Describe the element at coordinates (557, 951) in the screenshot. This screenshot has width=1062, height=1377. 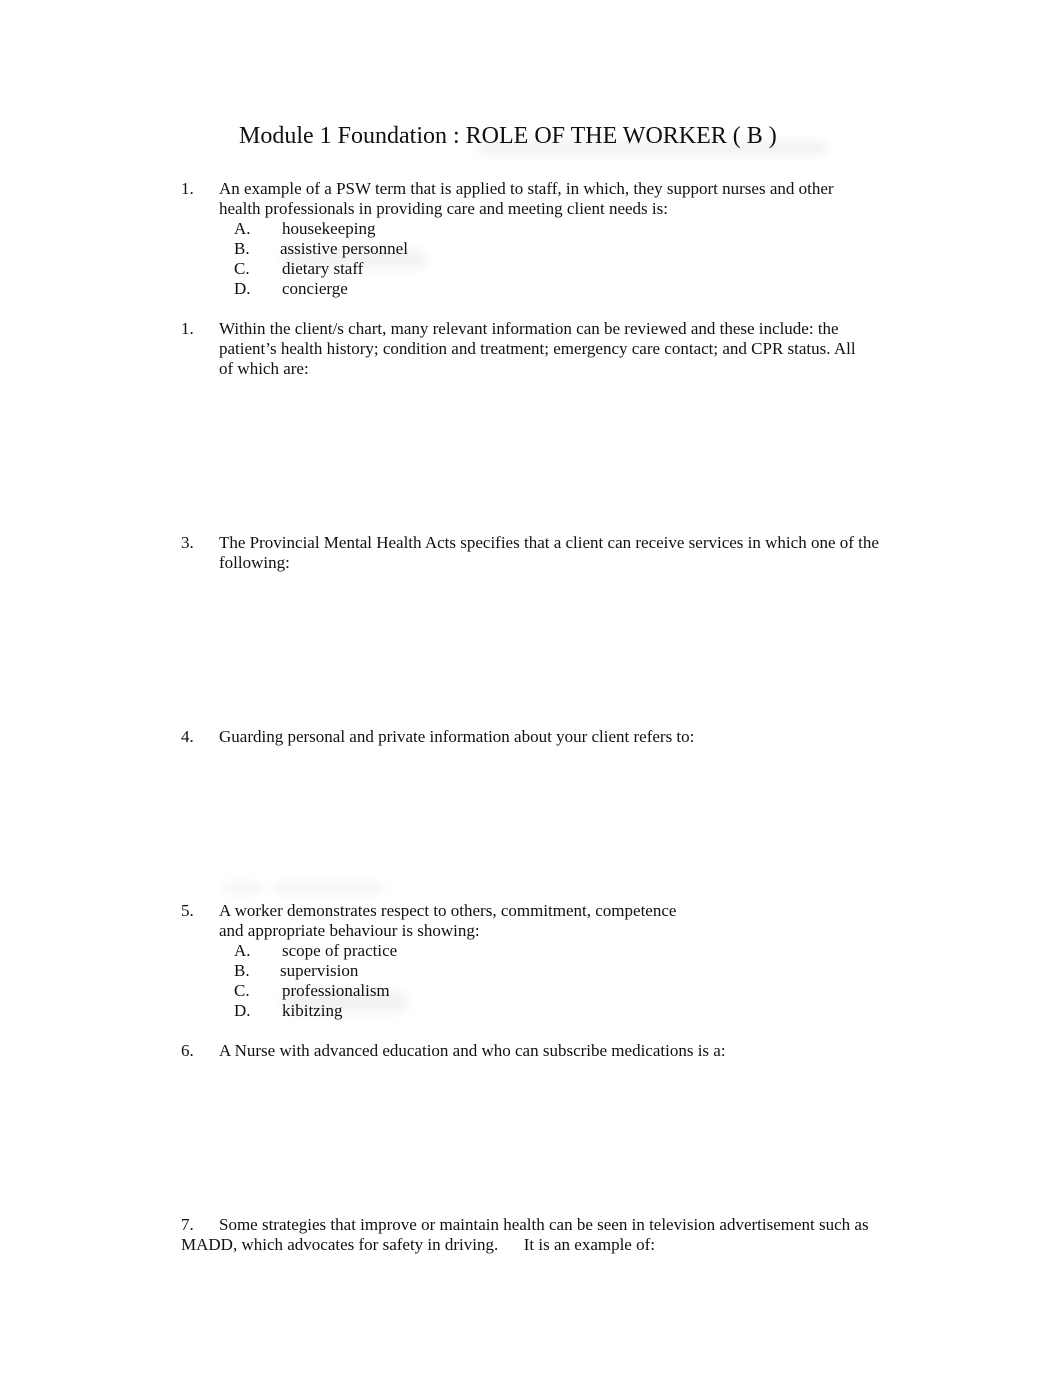
I see `option-a: A. scope of practice` at that location.